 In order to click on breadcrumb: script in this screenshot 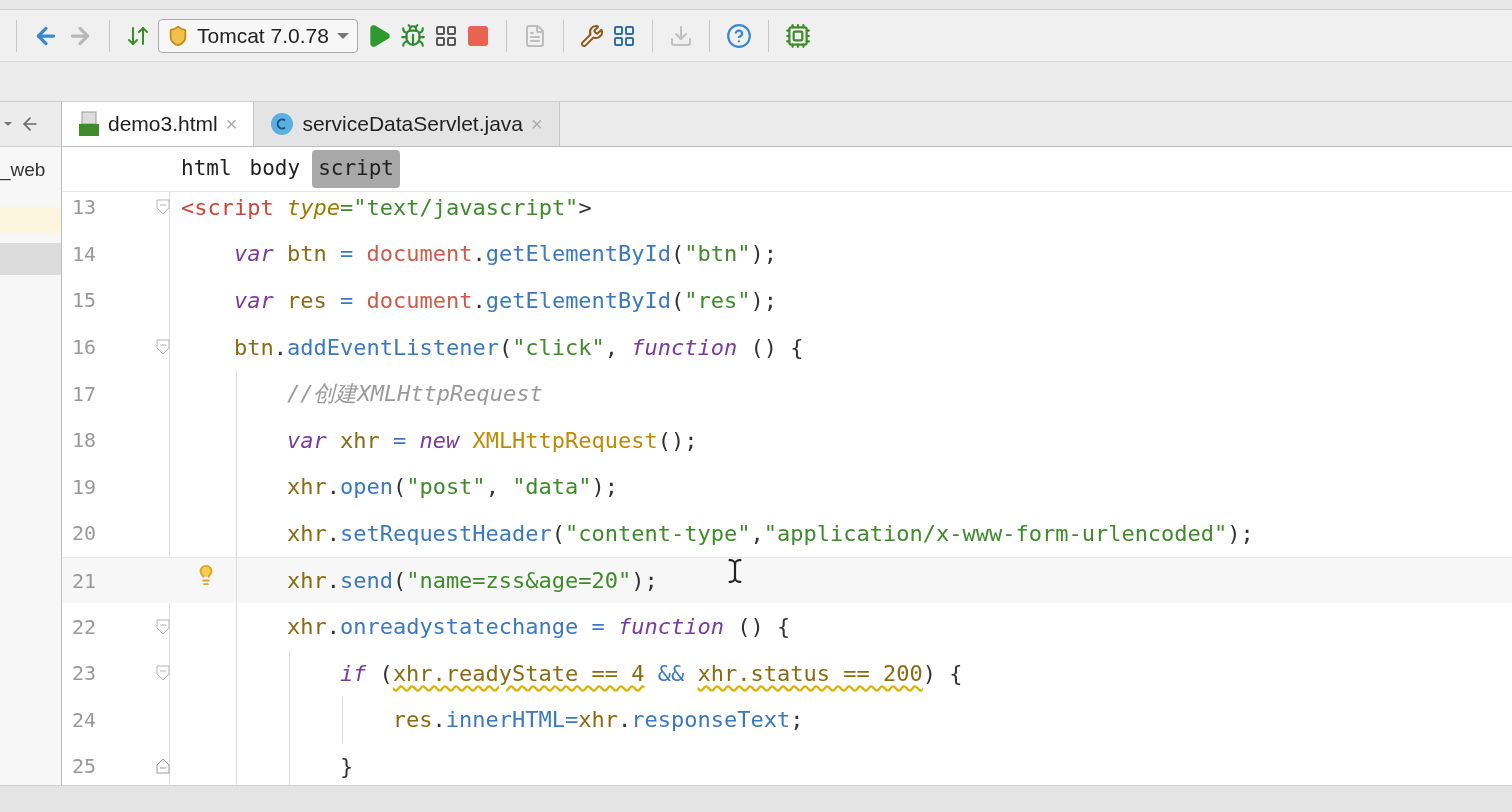, I will do `click(356, 169)`.